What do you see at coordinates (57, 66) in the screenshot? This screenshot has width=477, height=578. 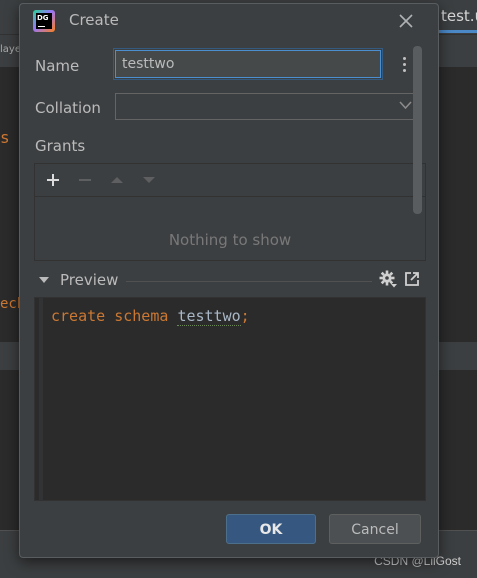 I see `name-label: Name` at bounding box center [57, 66].